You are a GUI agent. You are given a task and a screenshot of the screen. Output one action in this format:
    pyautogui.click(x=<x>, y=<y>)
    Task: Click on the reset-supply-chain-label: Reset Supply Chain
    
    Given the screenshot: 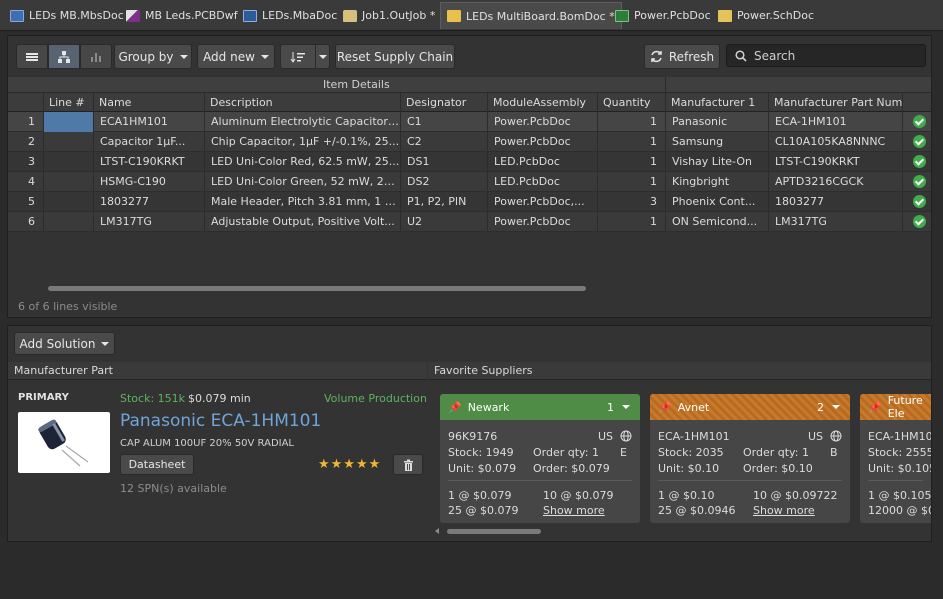 What is the action you would take?
    pyautogui.click(x=395, y=56)
    